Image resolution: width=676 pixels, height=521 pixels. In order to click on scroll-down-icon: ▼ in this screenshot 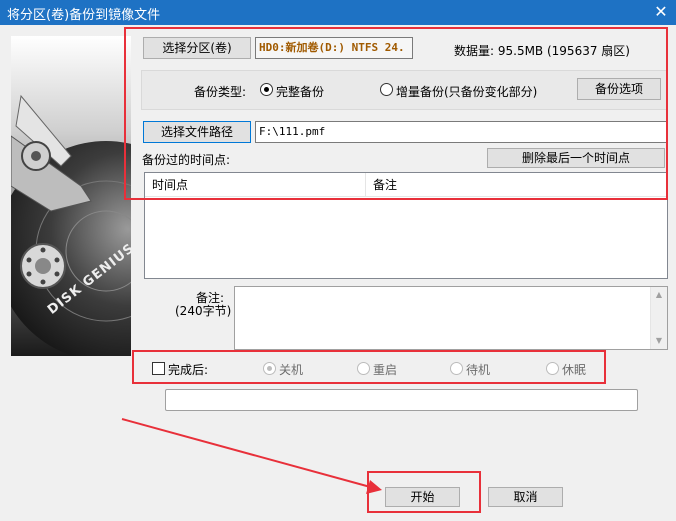, I will do `click(659, 341)`.